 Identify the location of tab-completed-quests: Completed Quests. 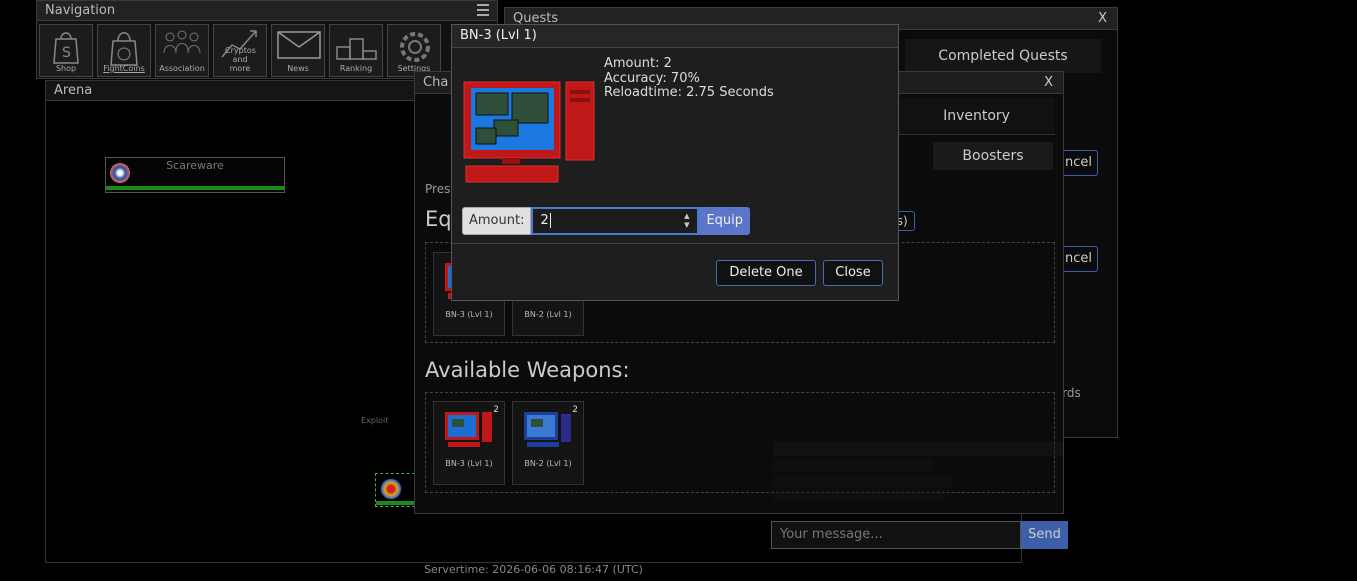
(1003, 56).